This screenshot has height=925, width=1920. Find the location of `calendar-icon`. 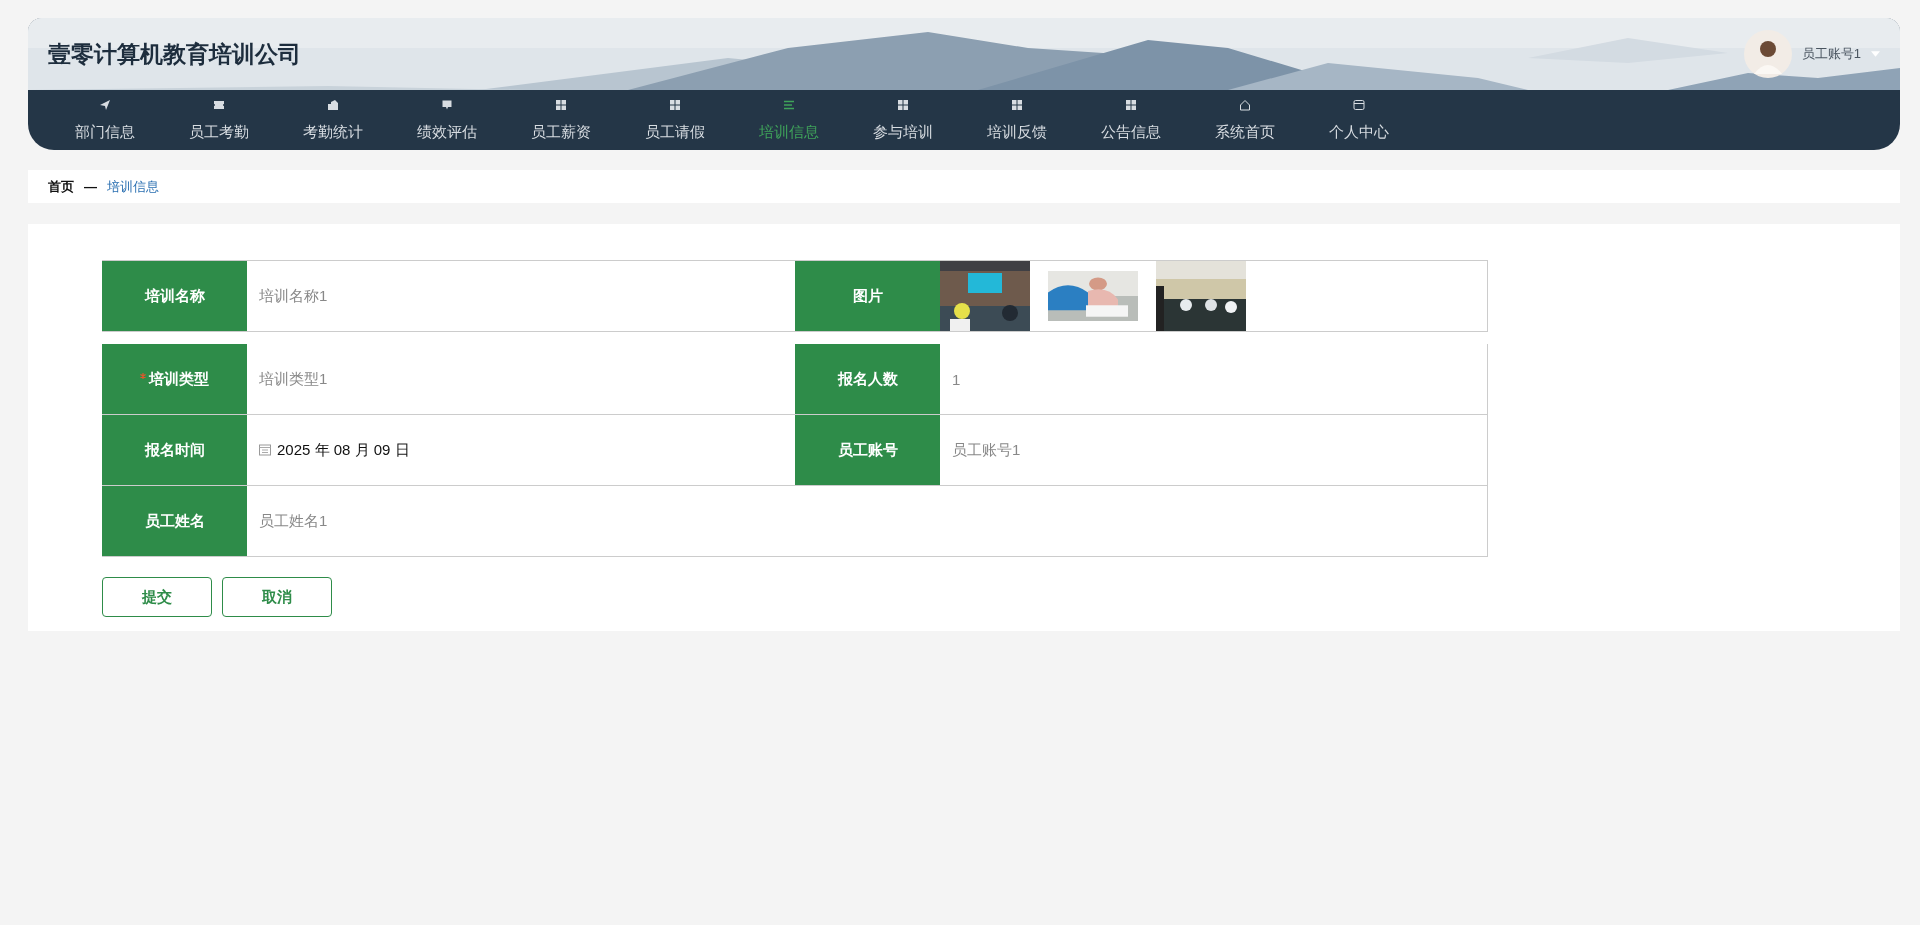

calendar-icon is located at coordinates (265, 450).